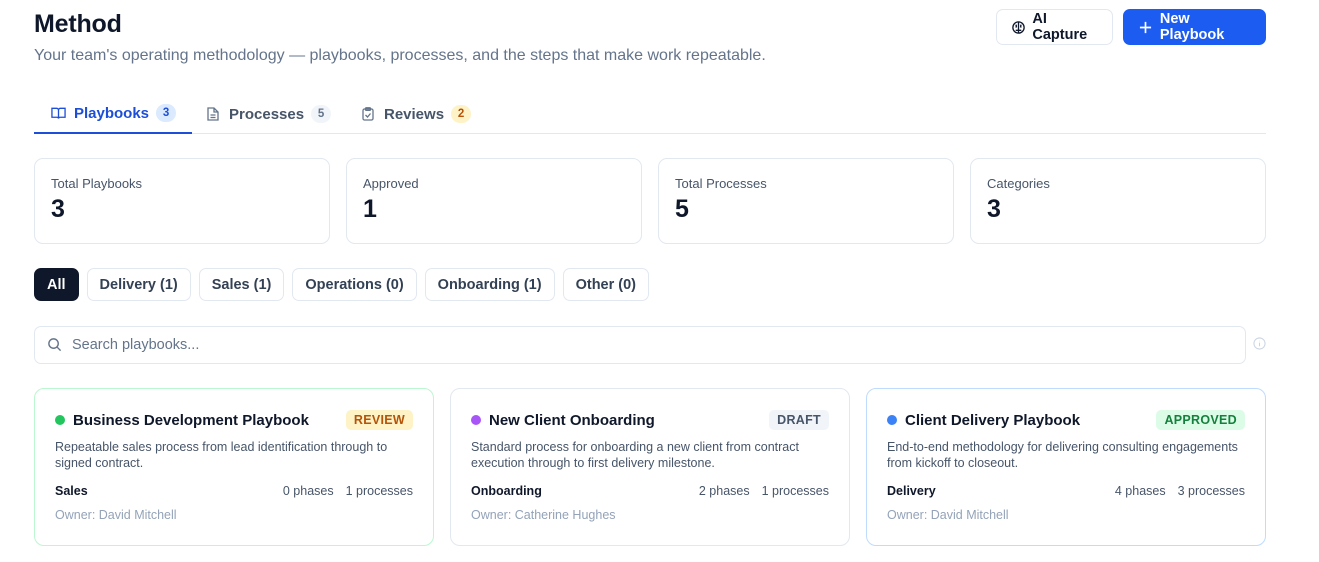 The image size is (1319, 562). What do you see at coordinates (650, 114) in the screenshot?
I see `tab-bar: Playbooks 3 Processes 5 Reviews 2` at bounding box center [650, 114].